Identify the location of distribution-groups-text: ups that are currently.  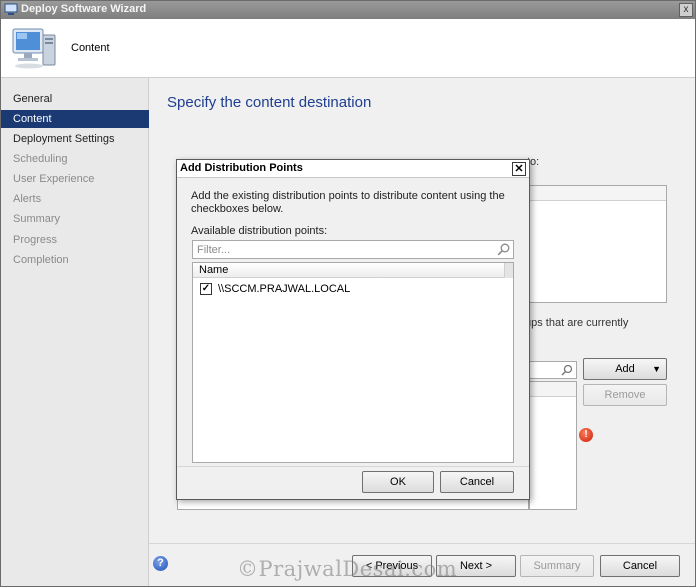
(577, 323).